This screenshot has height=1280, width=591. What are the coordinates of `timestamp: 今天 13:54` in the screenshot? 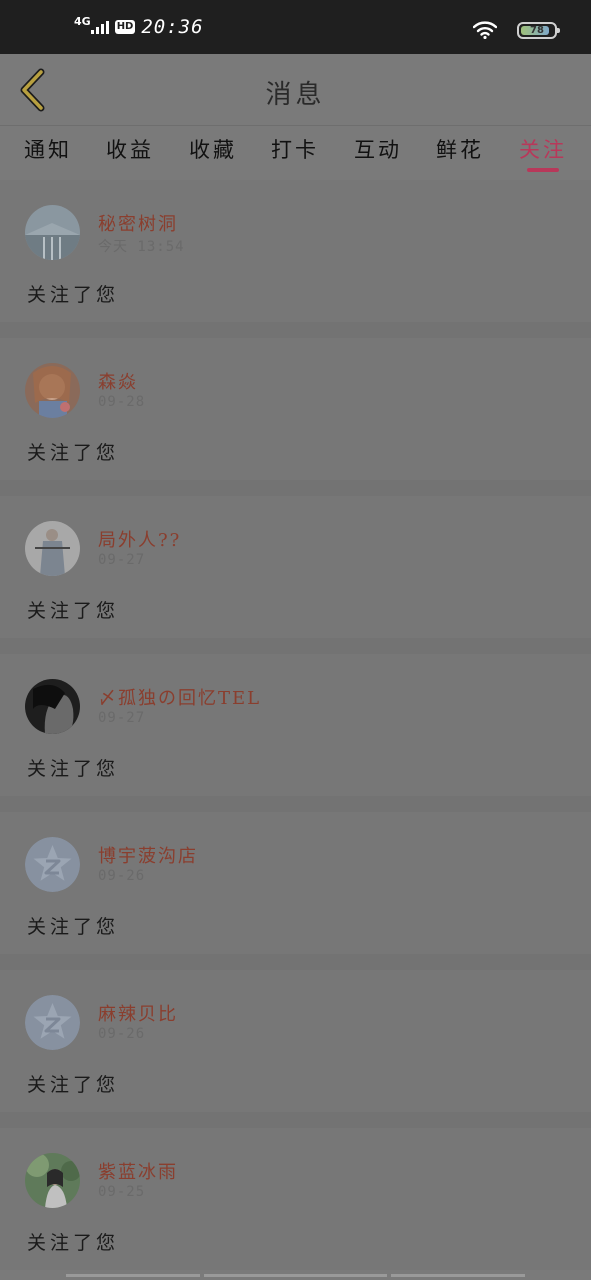 It's located at (141, 247).